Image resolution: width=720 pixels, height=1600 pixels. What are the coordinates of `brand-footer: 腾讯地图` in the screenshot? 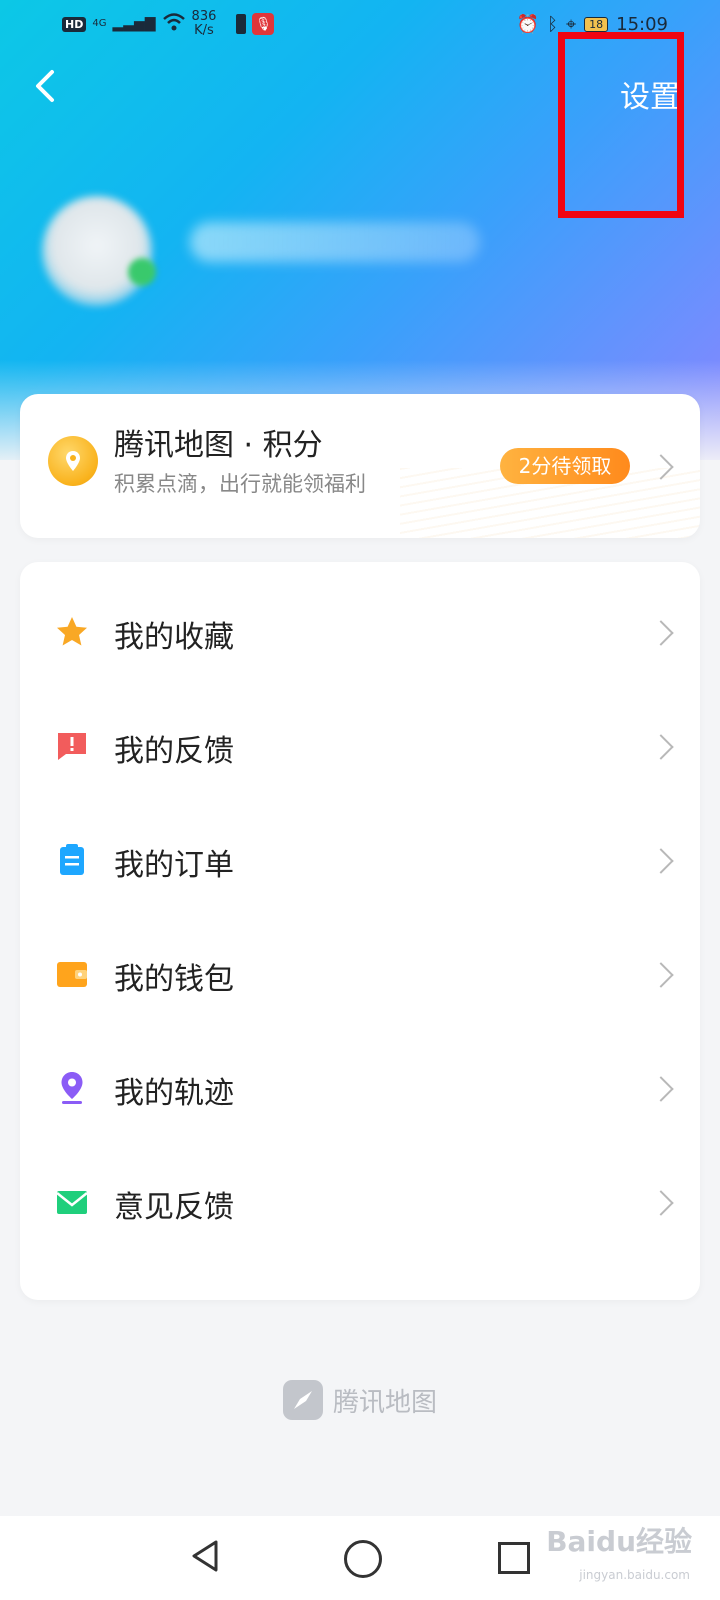 It's located at (360, 1400).